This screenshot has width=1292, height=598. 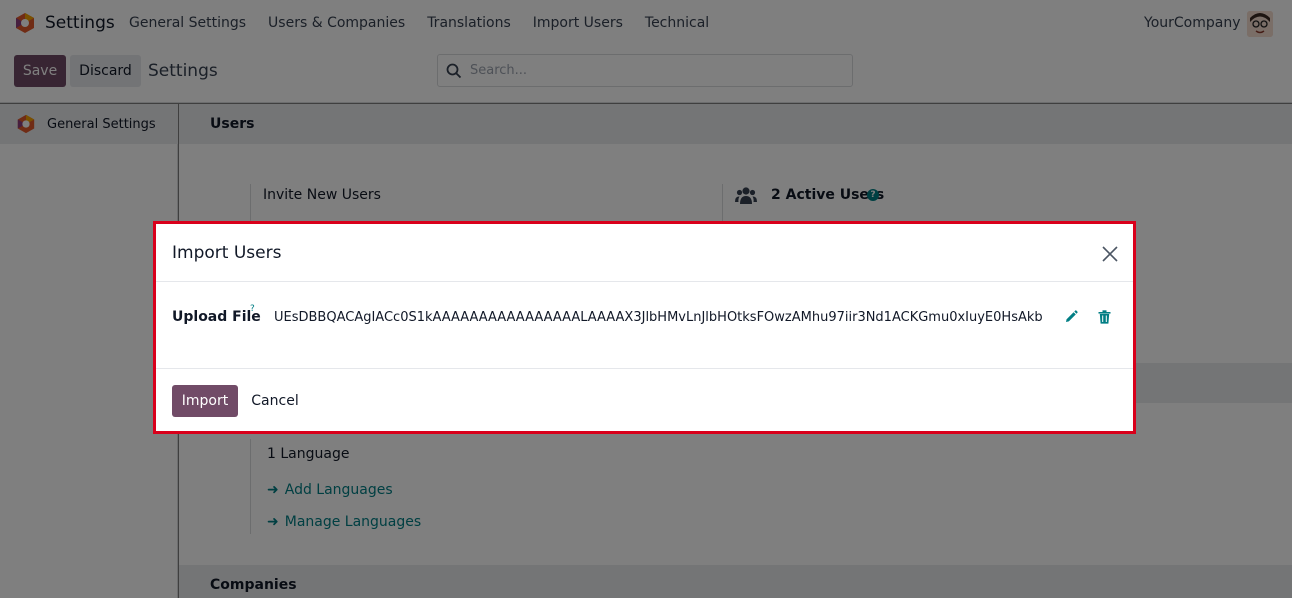 I want to click on trash-icon, so click(x=1104, y=317).